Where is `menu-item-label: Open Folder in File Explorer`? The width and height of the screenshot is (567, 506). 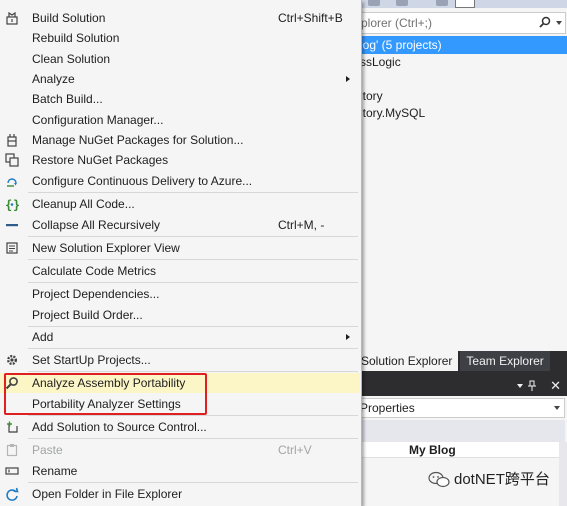
menu-item-label: Open Folder in File Explorer is located at coordinates (107, 494).